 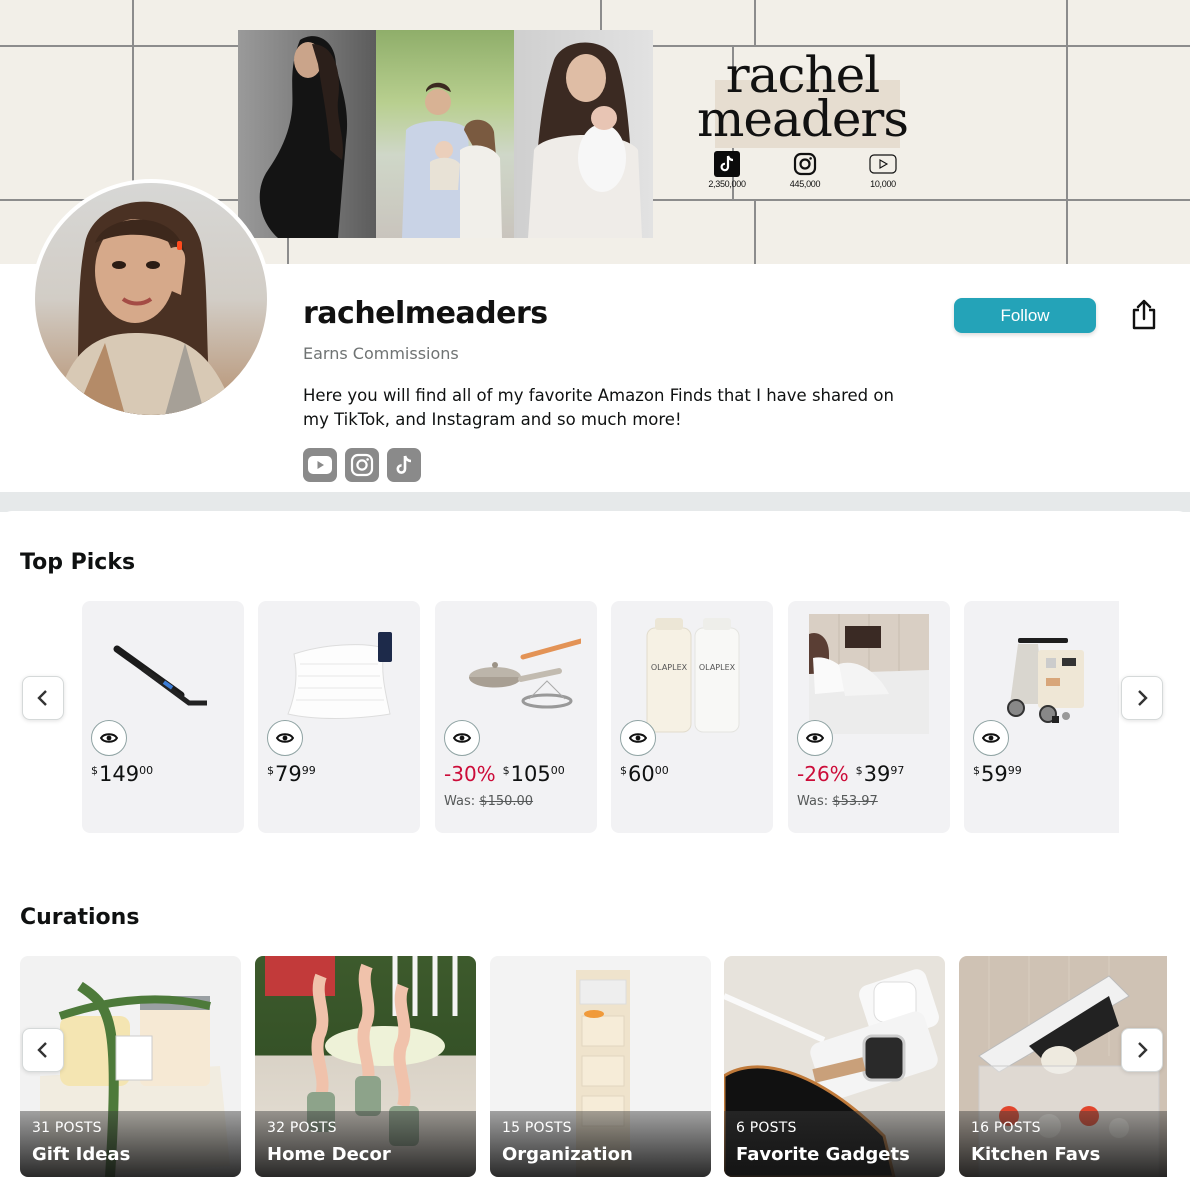 I want to click on top-picks-prev-button, so click(x=43, y=698).